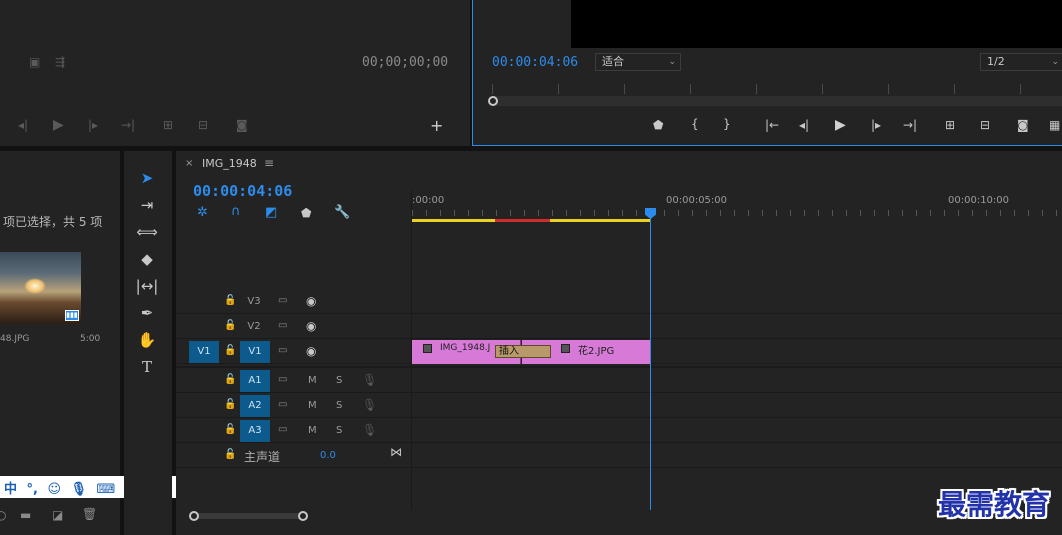  I want to click on source-patch-v1: V1, so click(204, 352).